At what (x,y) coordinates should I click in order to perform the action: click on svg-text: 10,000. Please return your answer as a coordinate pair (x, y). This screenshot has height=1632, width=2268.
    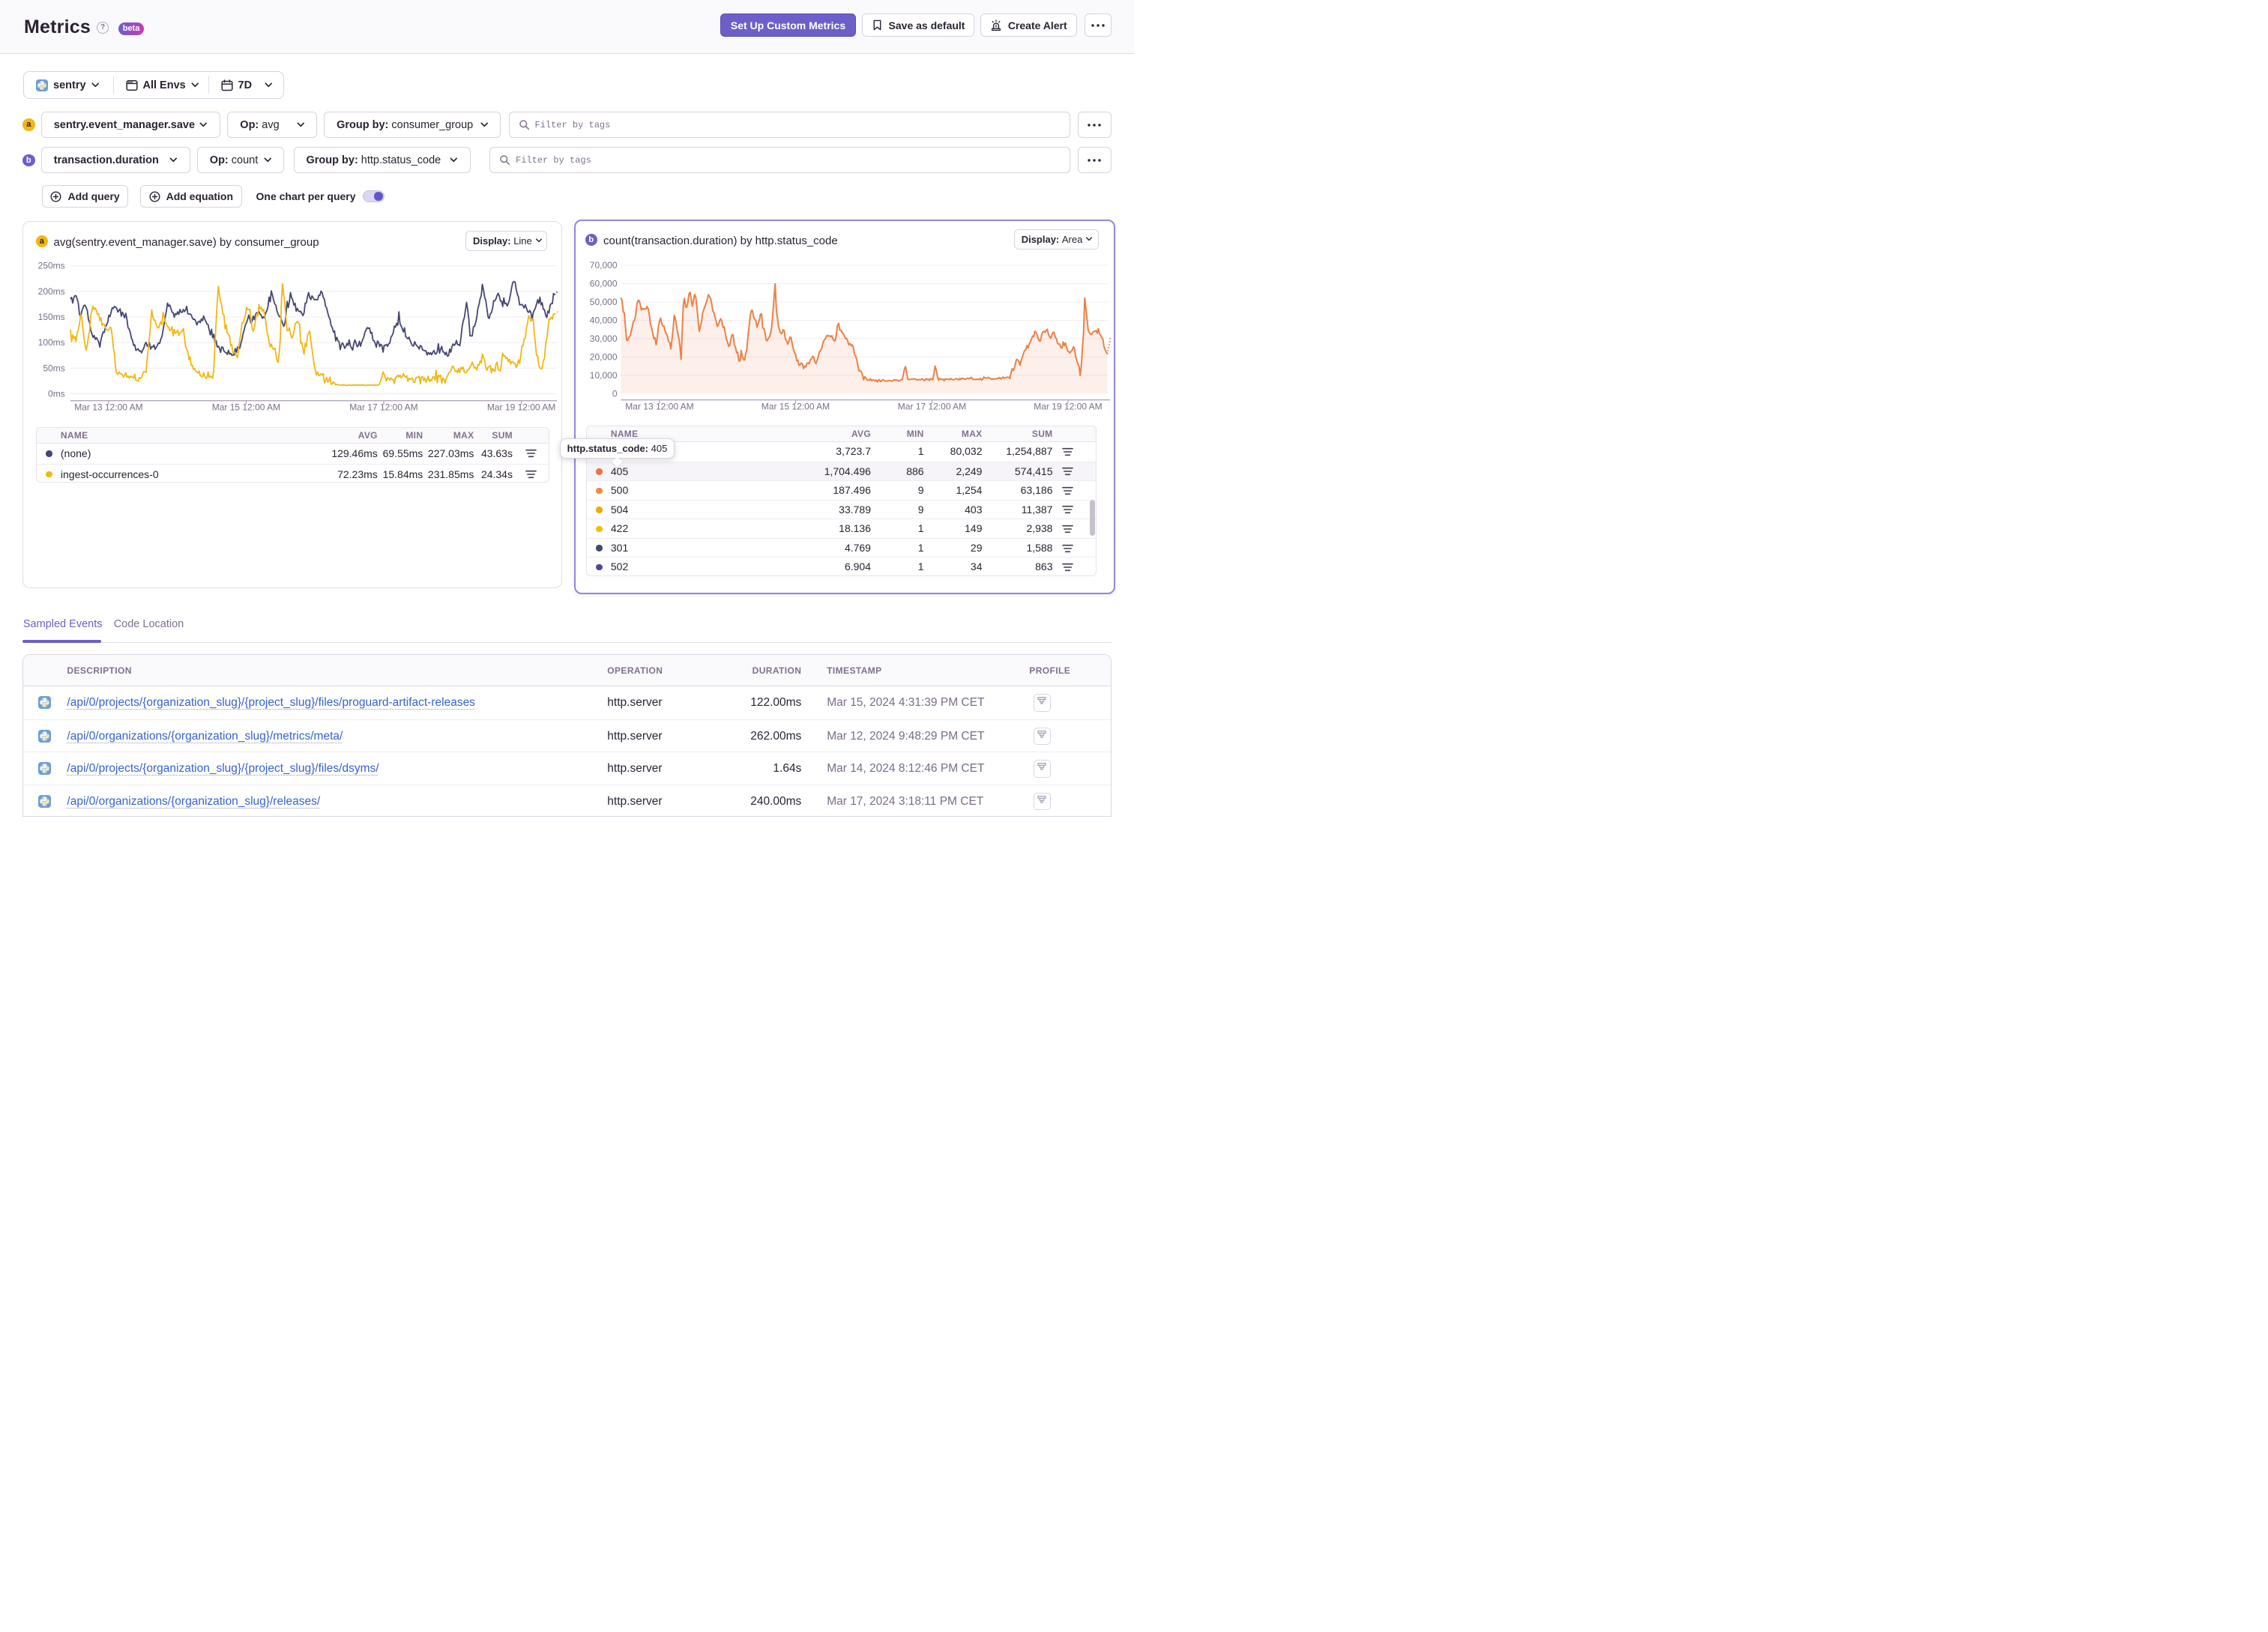
    Looking at the image, I should click on (603, 375).